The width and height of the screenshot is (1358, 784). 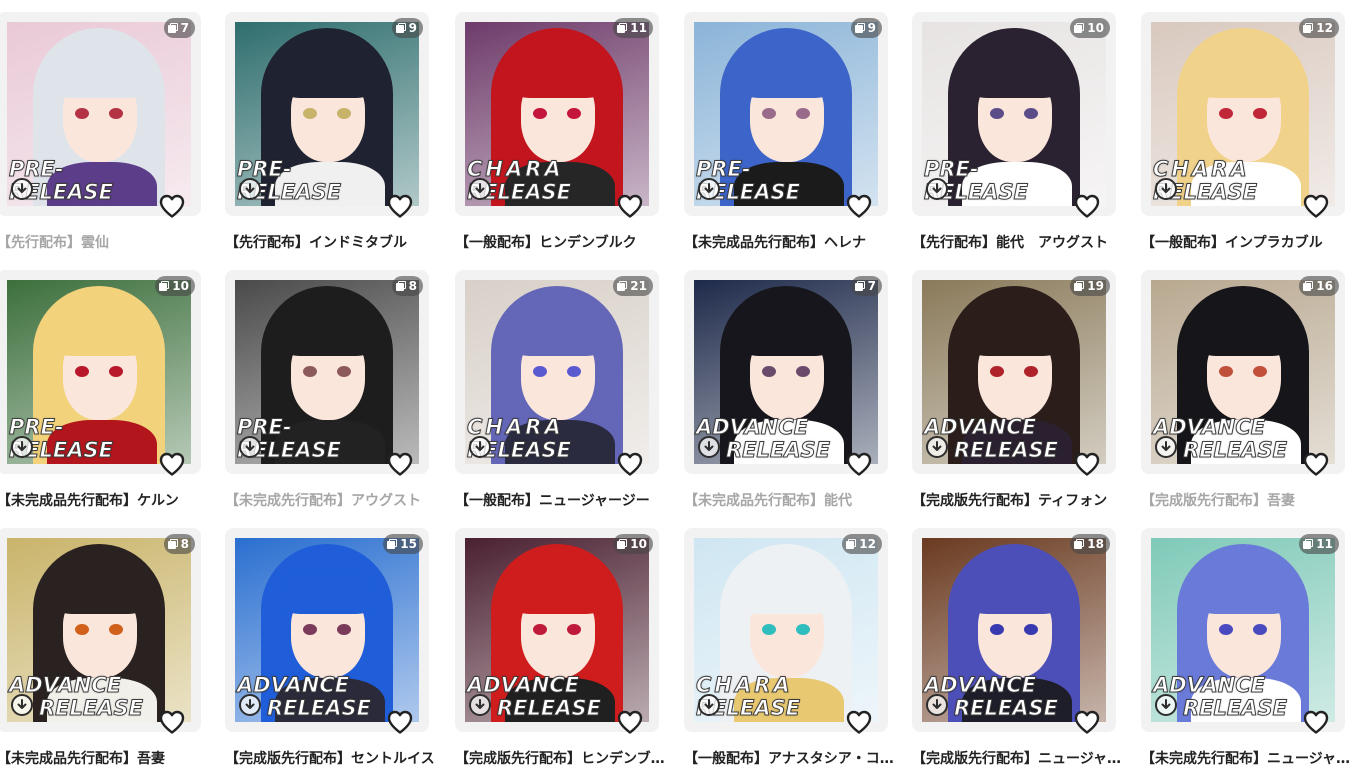 I want to click on work-card: PRE- RELEASE 10 【未完成品先行配布】ケルン, so click(x=105, y=398).